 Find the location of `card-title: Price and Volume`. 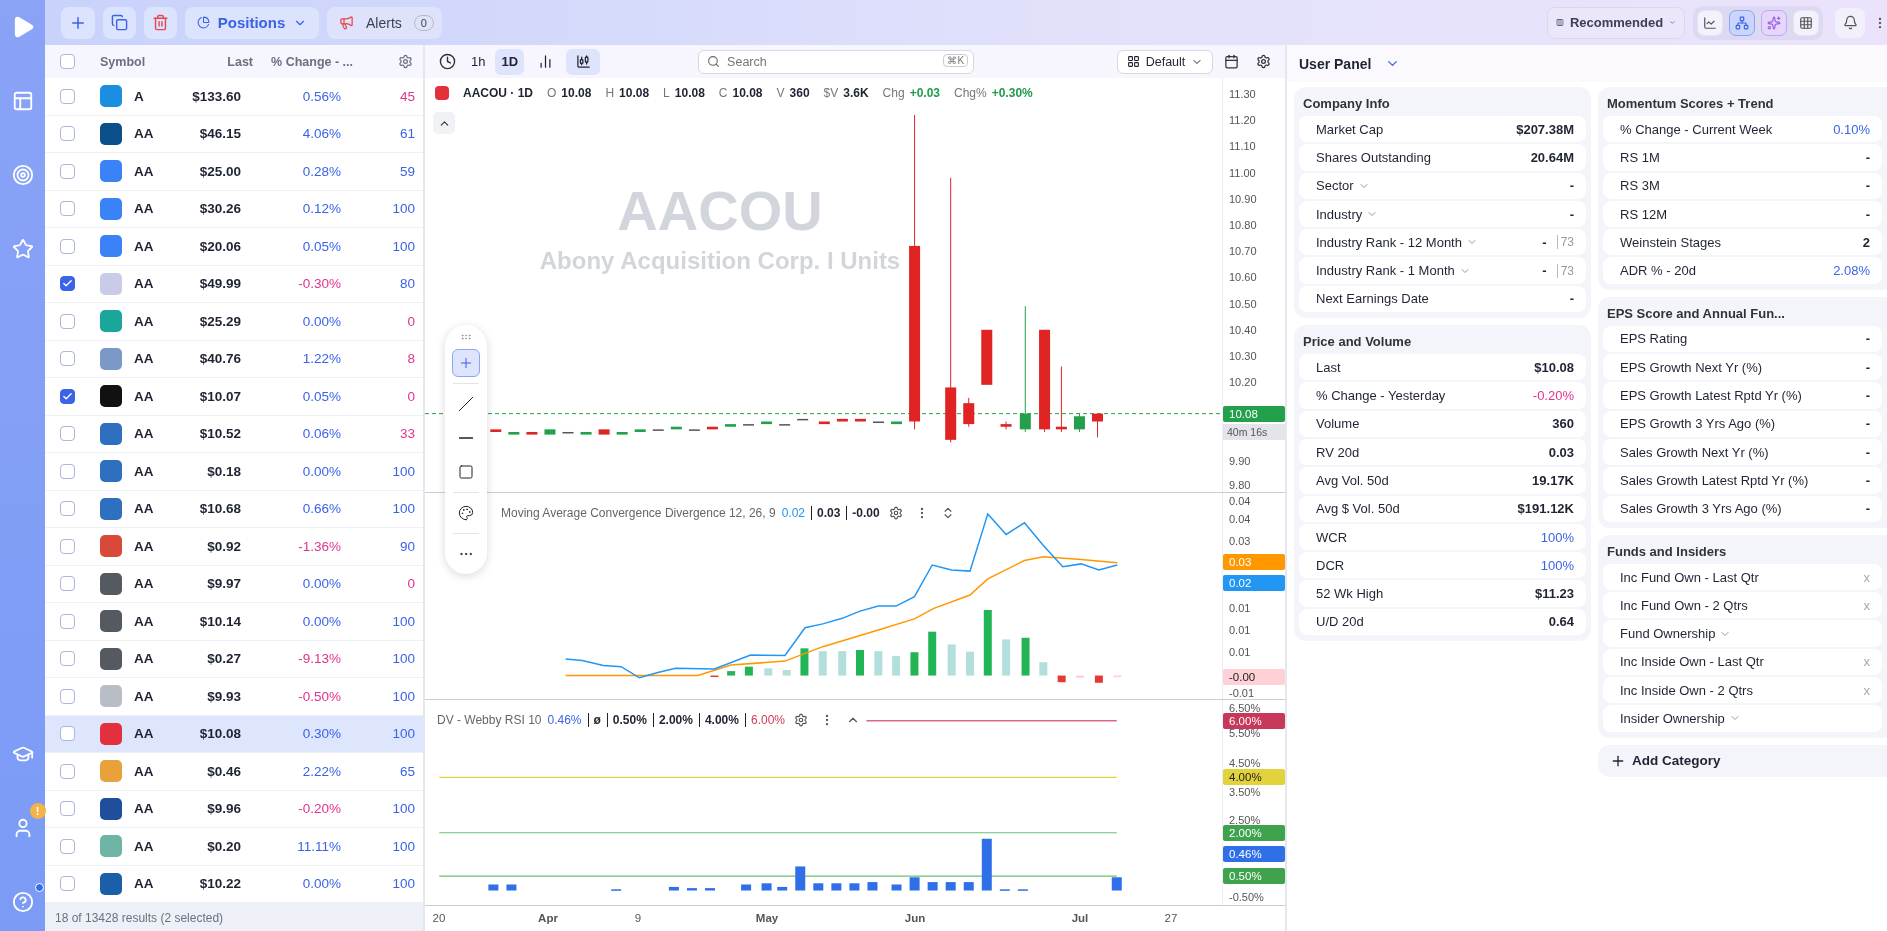

card-title: Price and Volume is located at coordinates (1357, 342).